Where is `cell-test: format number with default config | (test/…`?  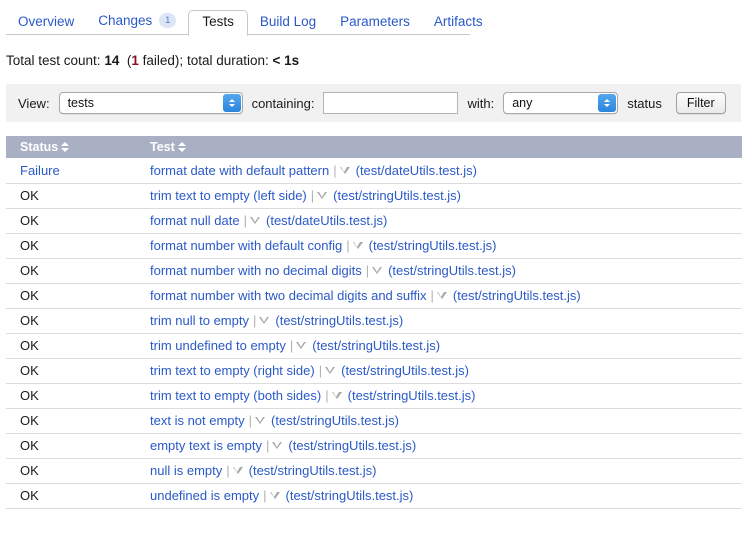
cell-test: format number with default config | (test/… is located at coordinates (439, 246).